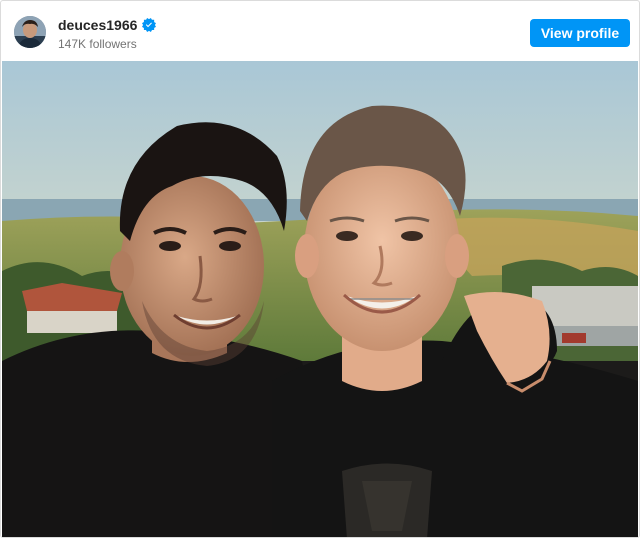  What do you see at coordinates (30, 32) in the screenshot?
I see `avatar` at bounding box center [30, 32].